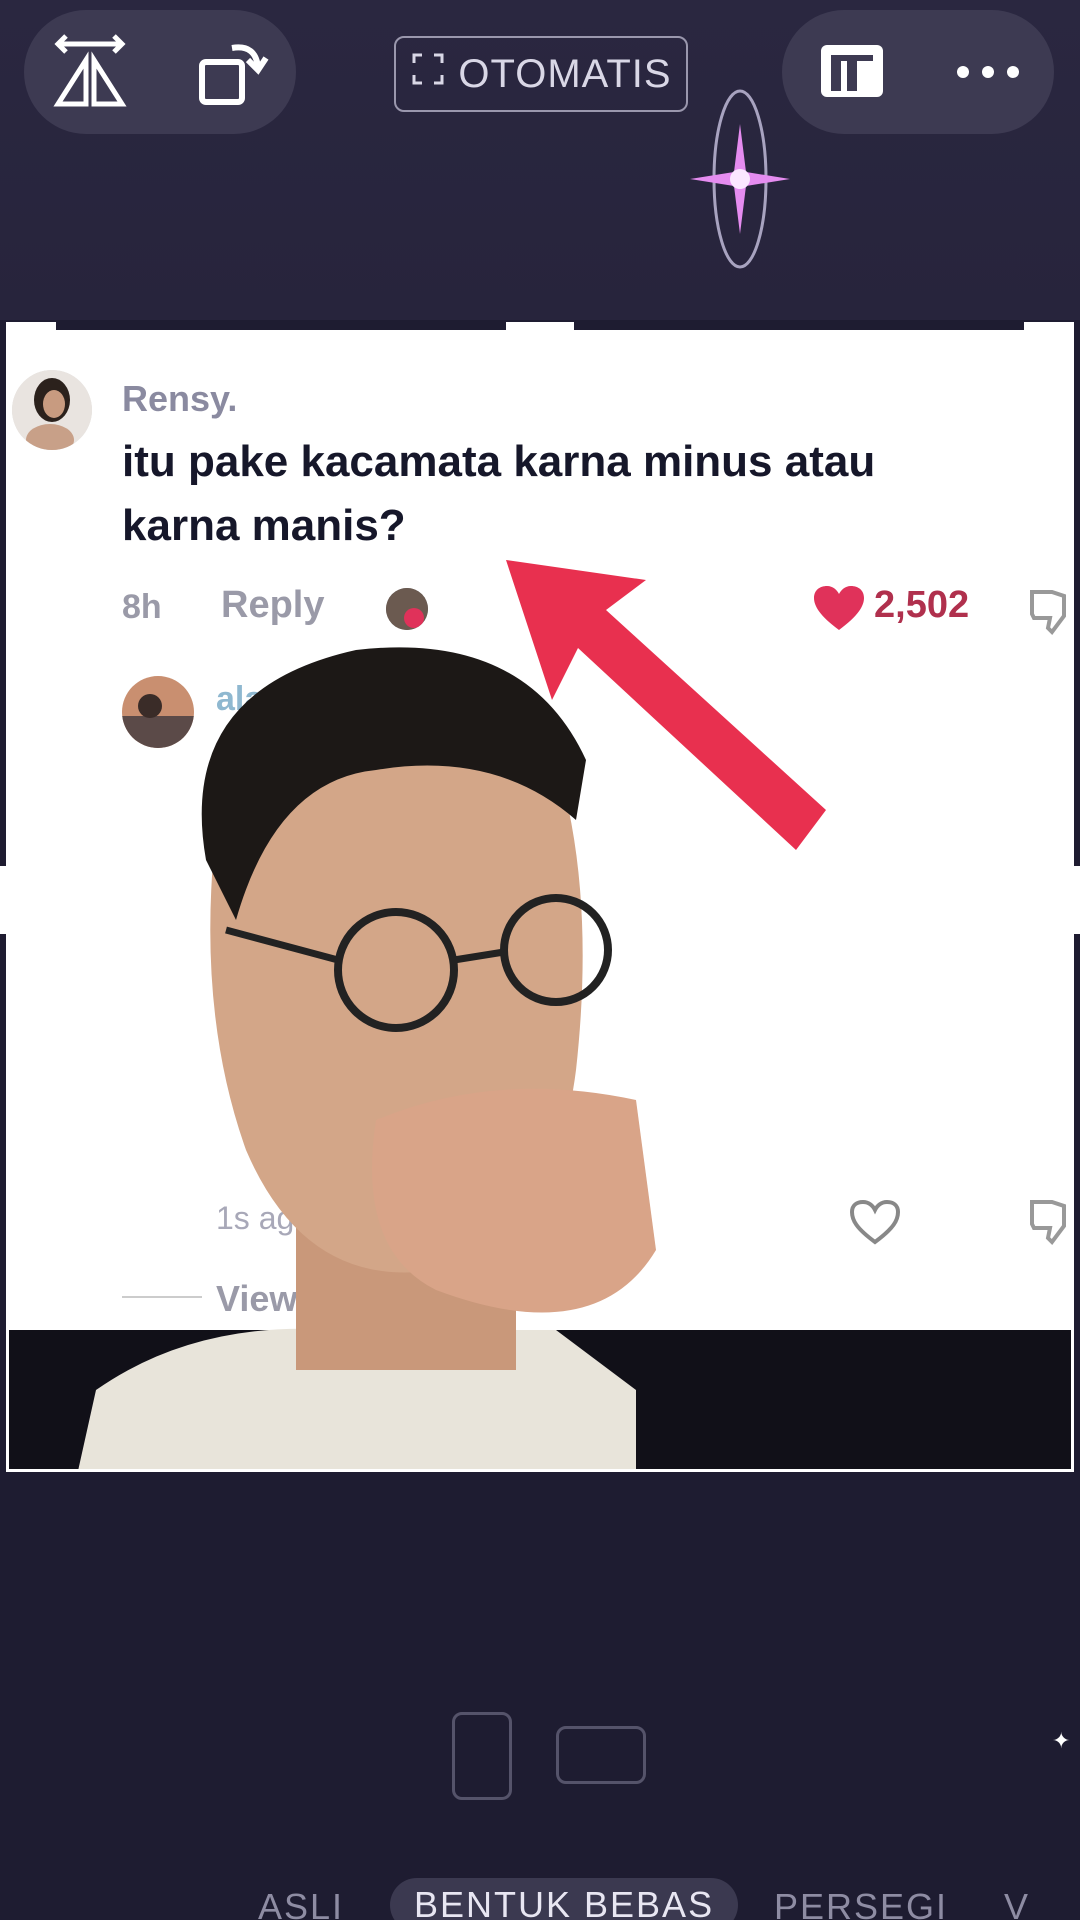 This screenshot has height=1920, width=1080. What do you see at coordinates (232, 72) in the screenshot?
I see `rotate-icon` at bounding box center [232, 72].